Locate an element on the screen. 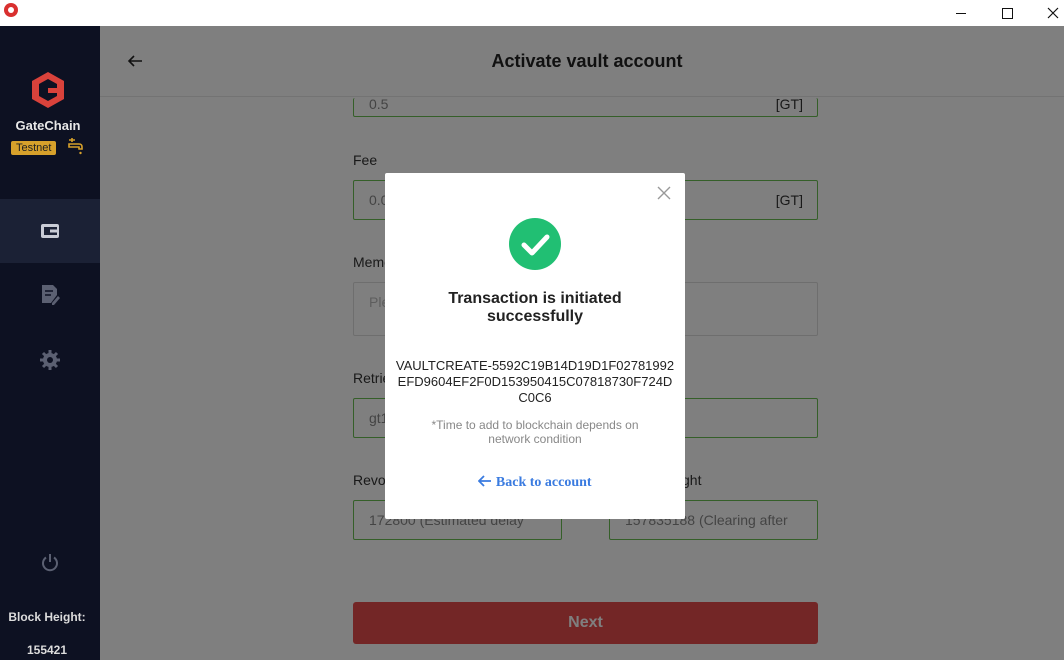 This screenshot has width=1064, height=660. back-to-account-link: Back to account is located at coordinates (535, 483).